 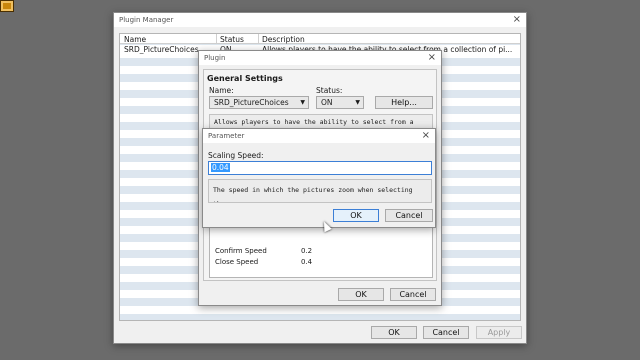 I want to click on param-key: Confirm Speed, so click(x=241, y=251).